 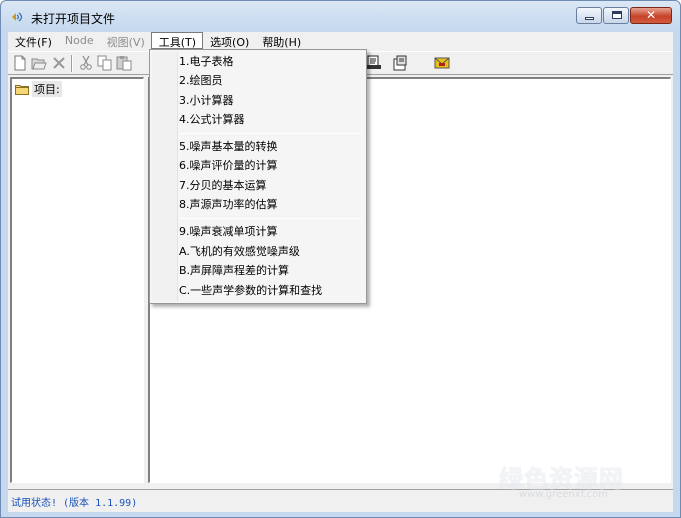 I want to click on tools-menu-item: 8.声源声功率的估算, so click(x=228, y=205).